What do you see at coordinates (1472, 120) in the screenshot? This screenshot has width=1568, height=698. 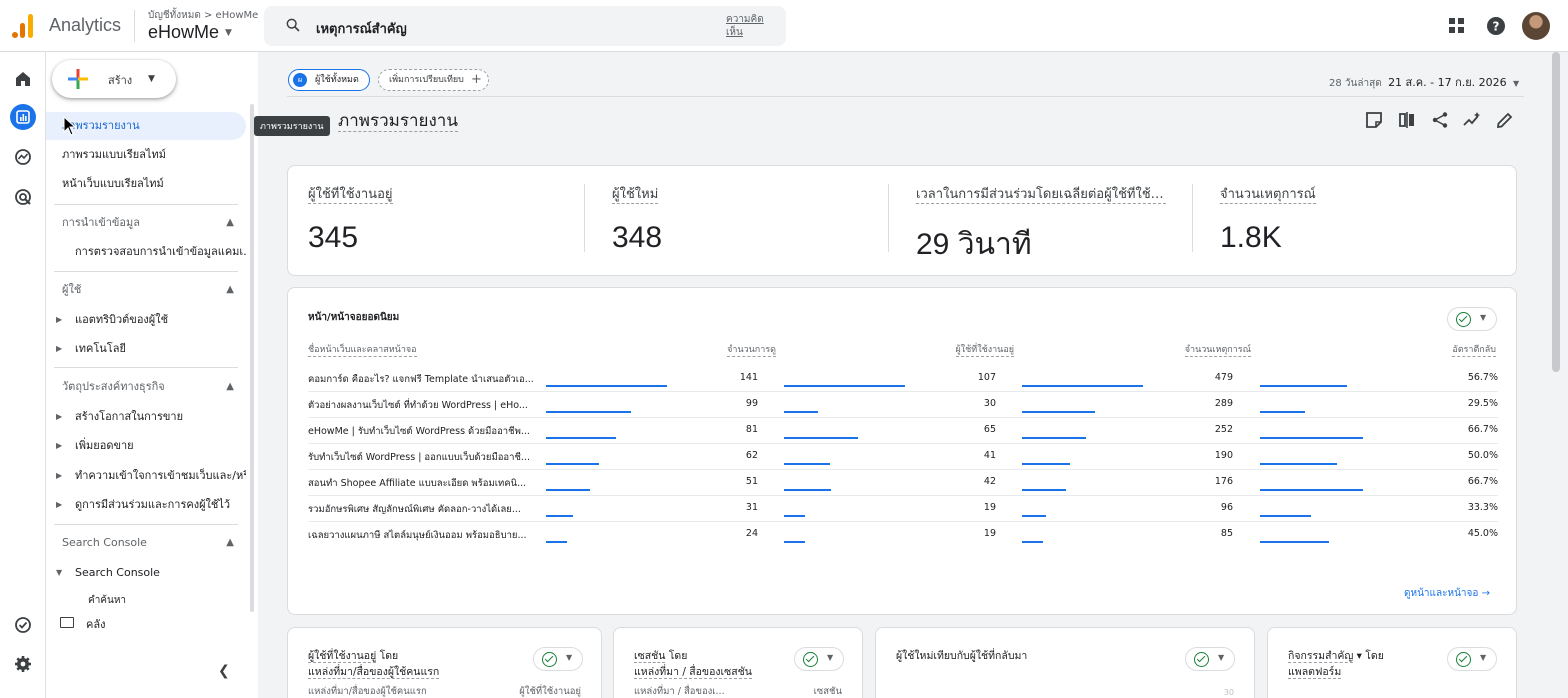 I see `insights-icon` at bounding box center [1472, 120].